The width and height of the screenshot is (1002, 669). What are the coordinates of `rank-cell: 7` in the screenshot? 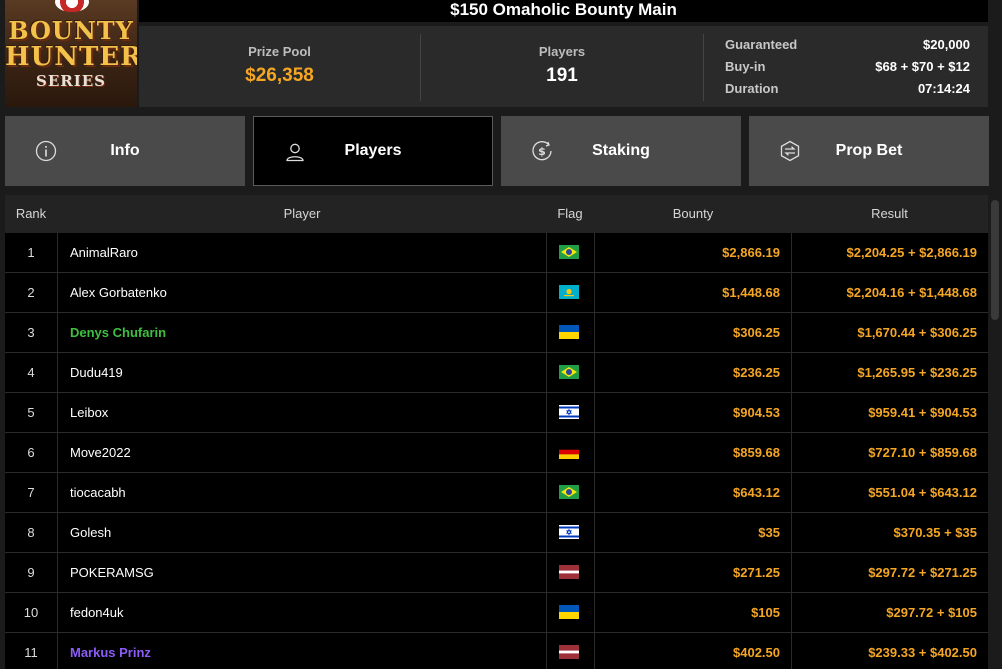 It's located at (31, 492).